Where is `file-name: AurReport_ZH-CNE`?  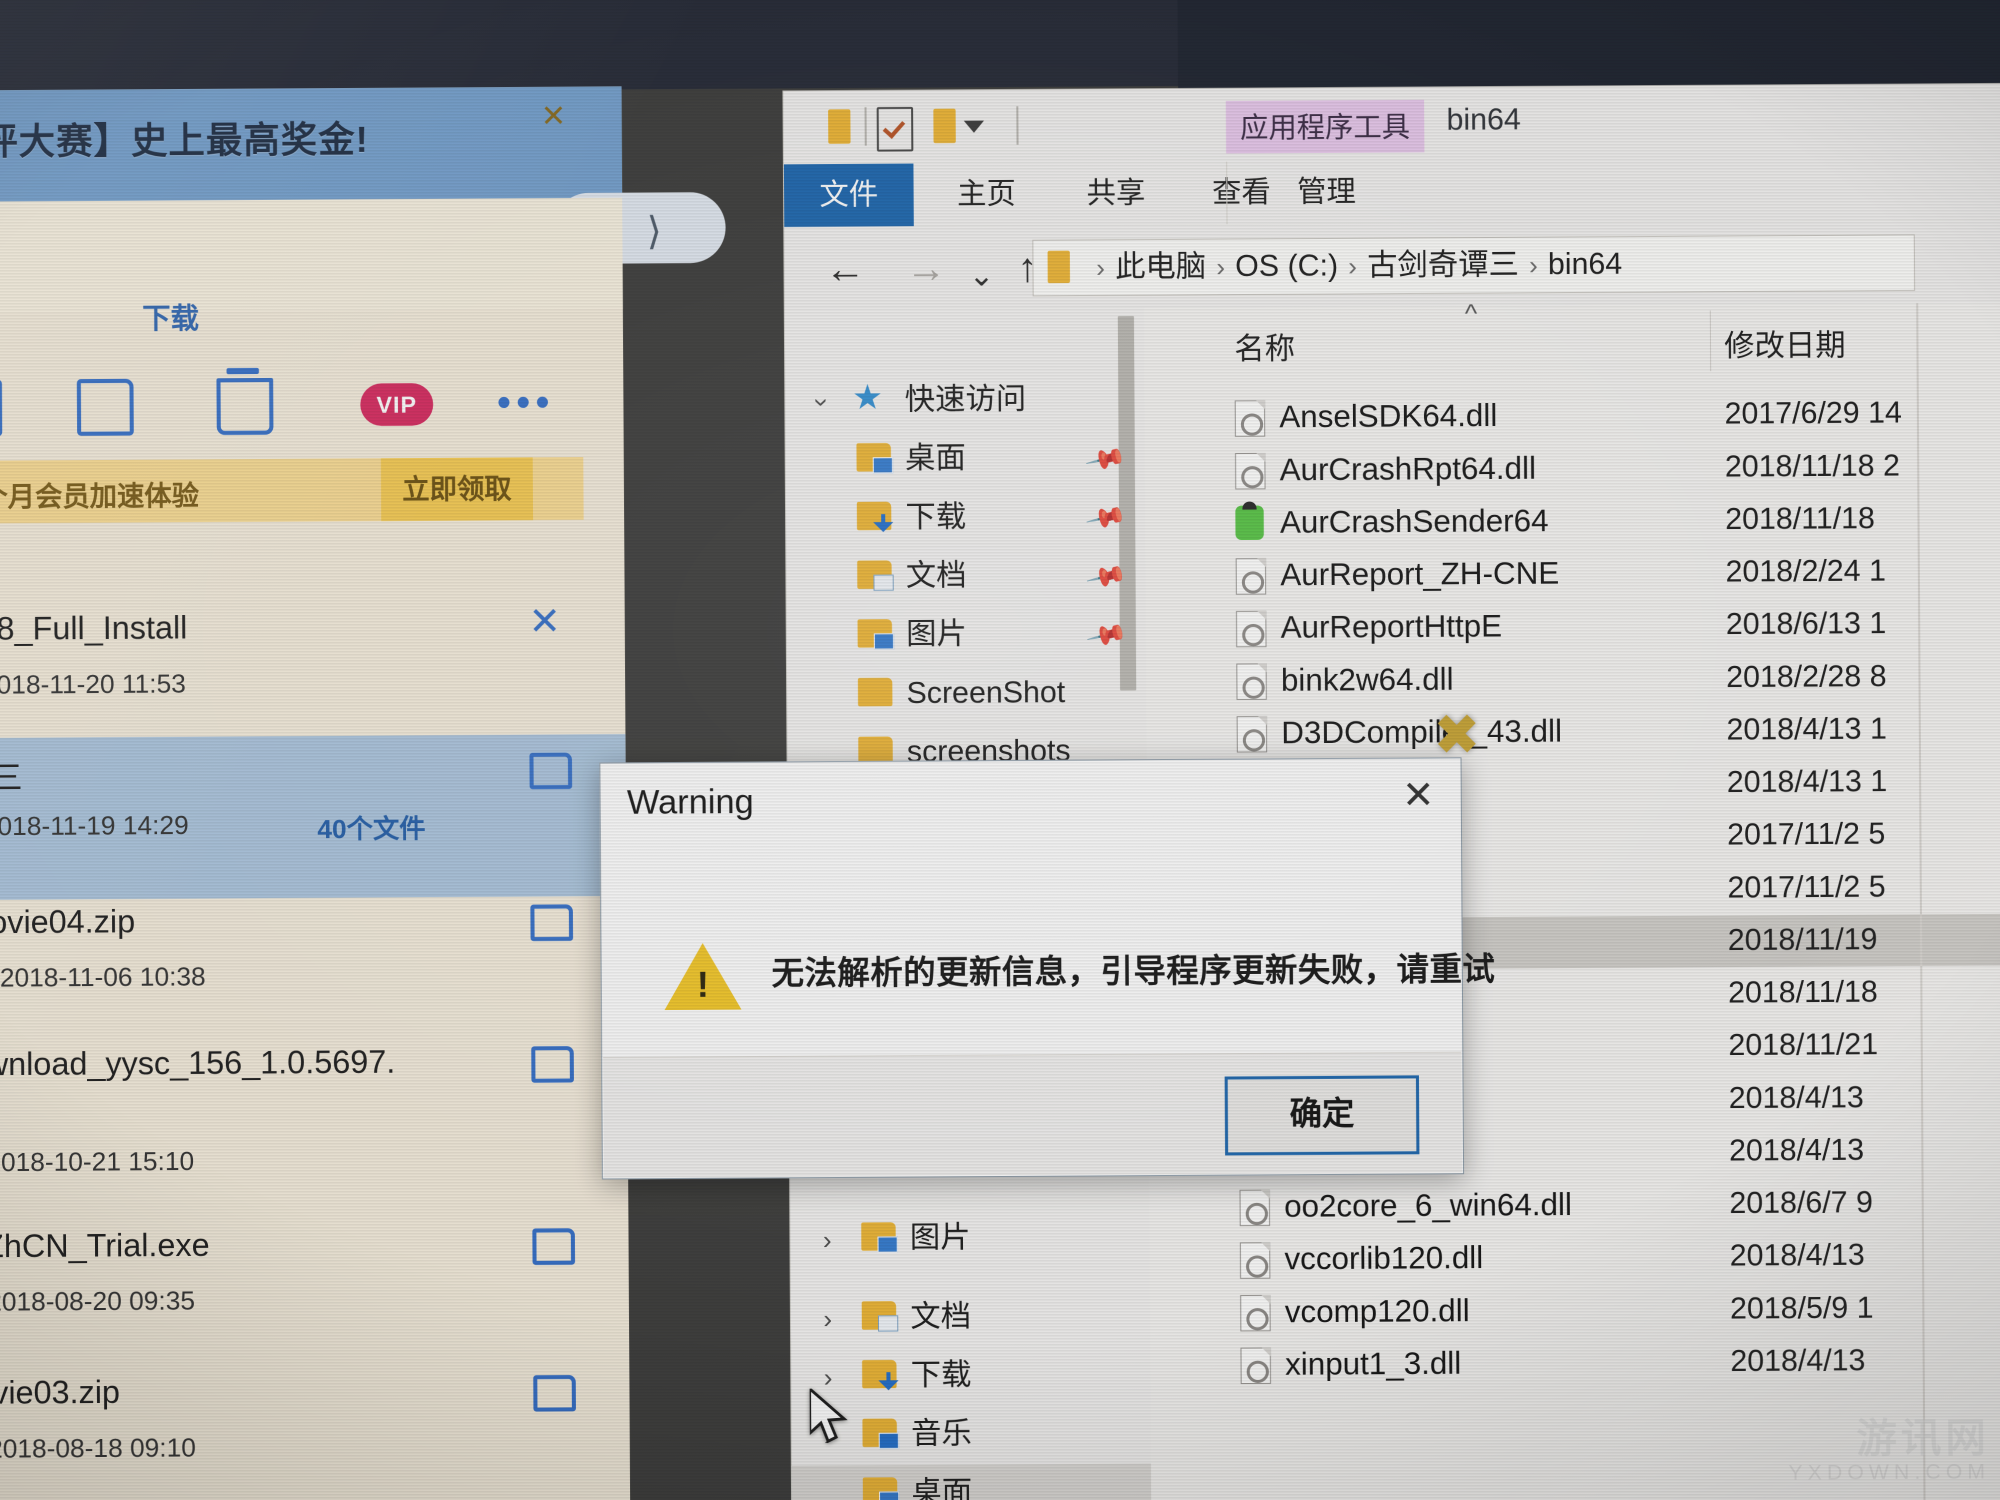 file-name: AurReport_ZH-CNE is located at coordinates (1420, 574).